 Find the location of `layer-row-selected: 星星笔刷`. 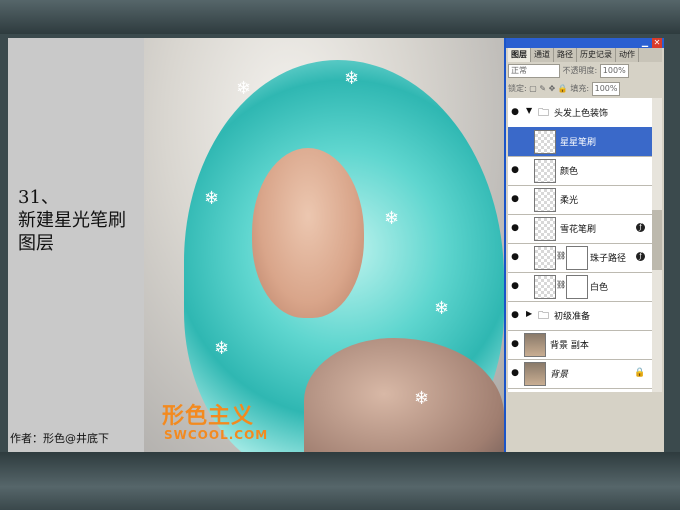

layer-row-selected: 星星笔刷 is located at coordinates (580, 142).